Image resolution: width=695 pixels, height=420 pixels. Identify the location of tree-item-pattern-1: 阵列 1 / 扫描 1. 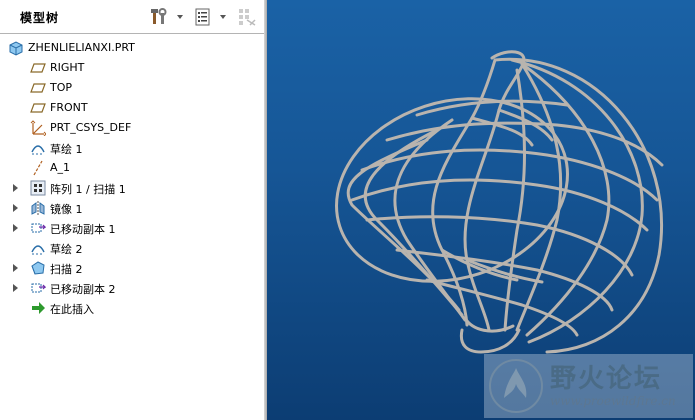
(132, 188).